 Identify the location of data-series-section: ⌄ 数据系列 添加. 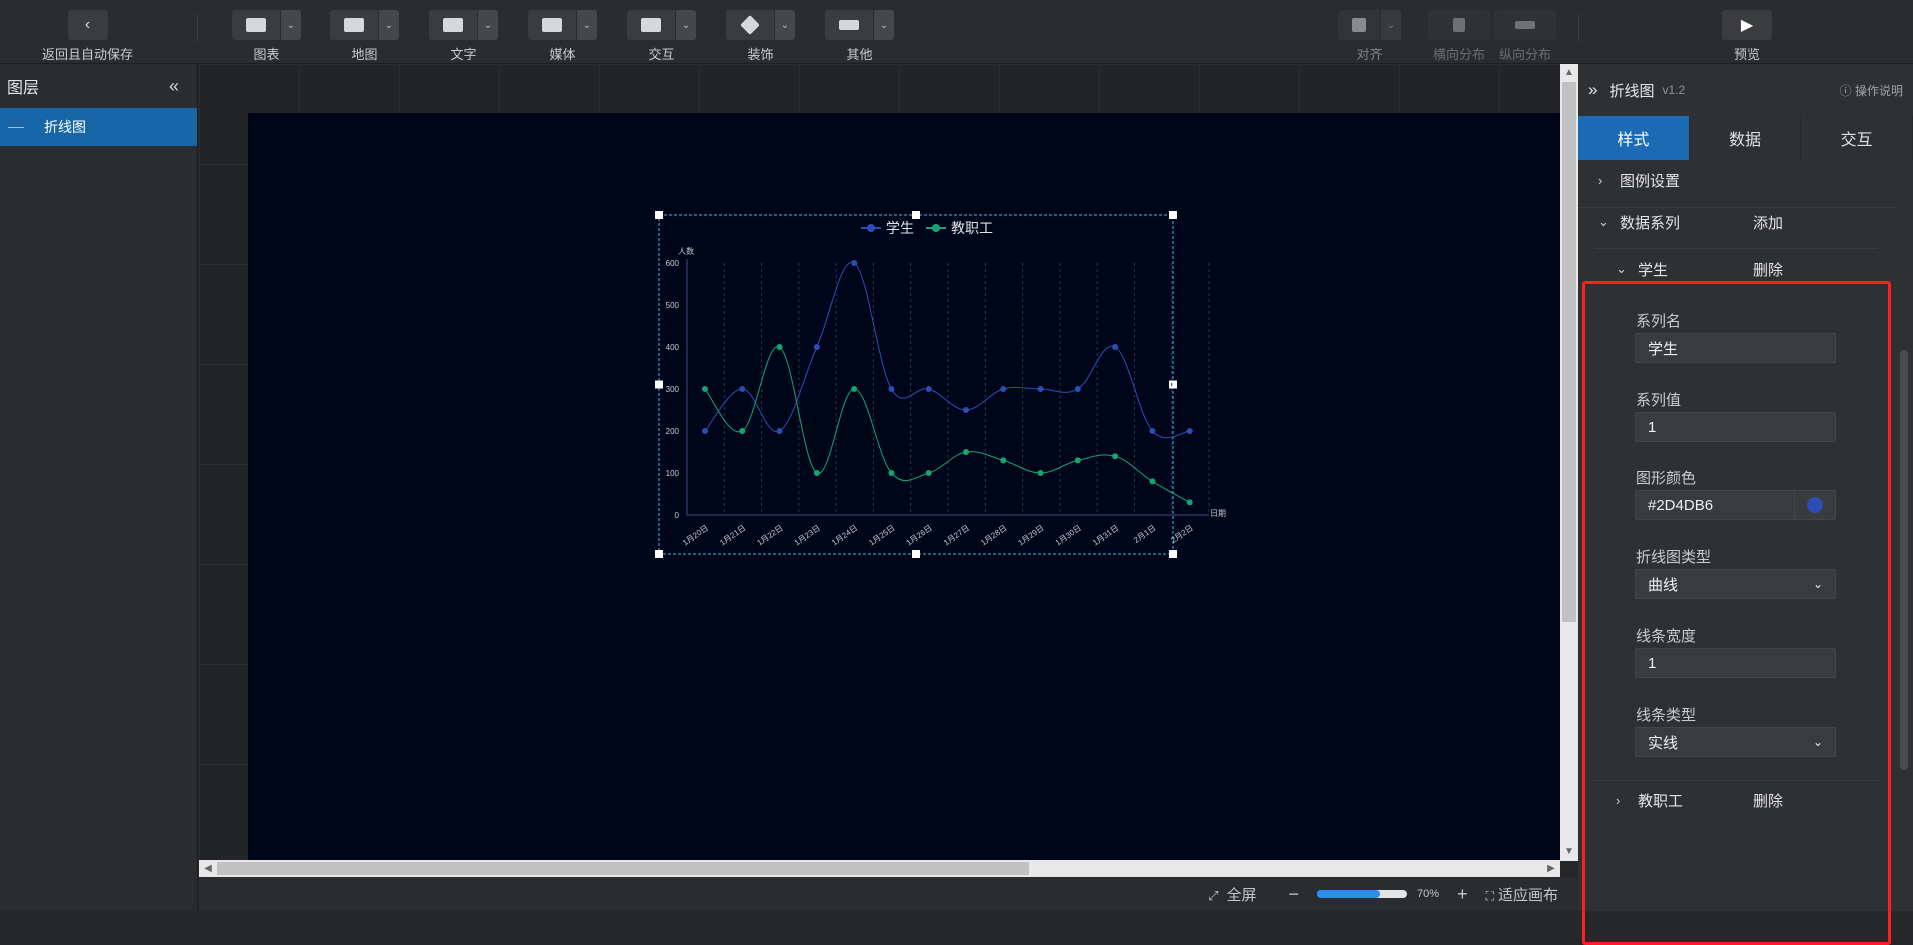
(1743, 222).